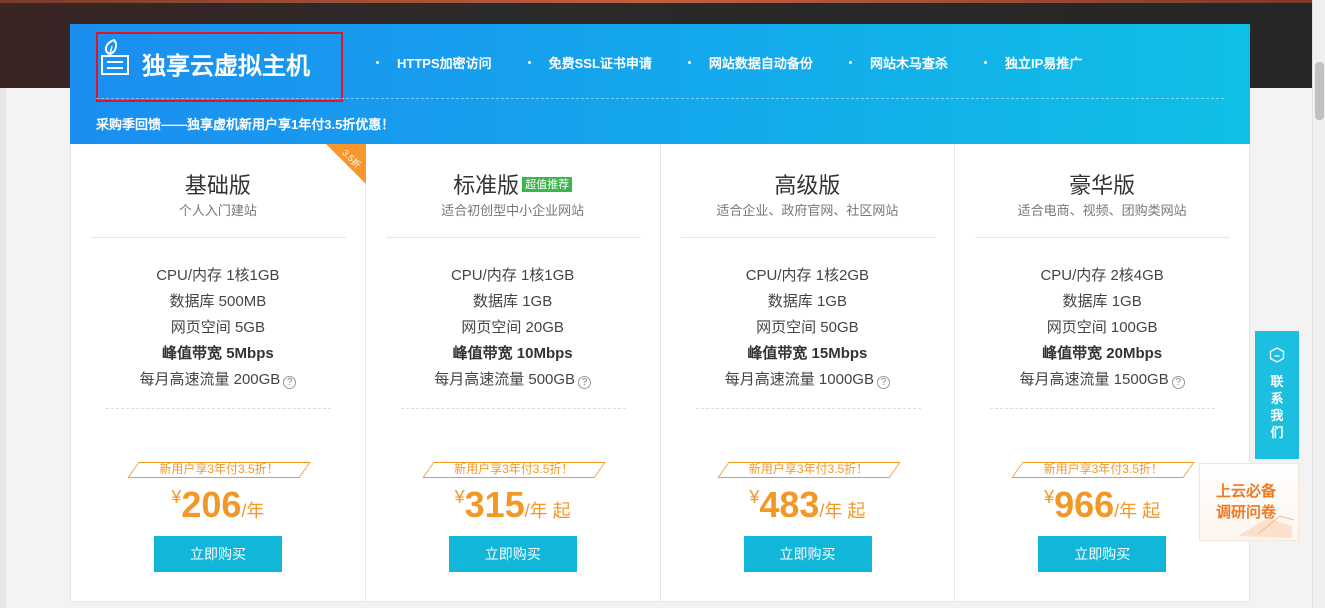  I want to click on plan-description: 适合企业、政府官网、社区网站, so click(807, 210).